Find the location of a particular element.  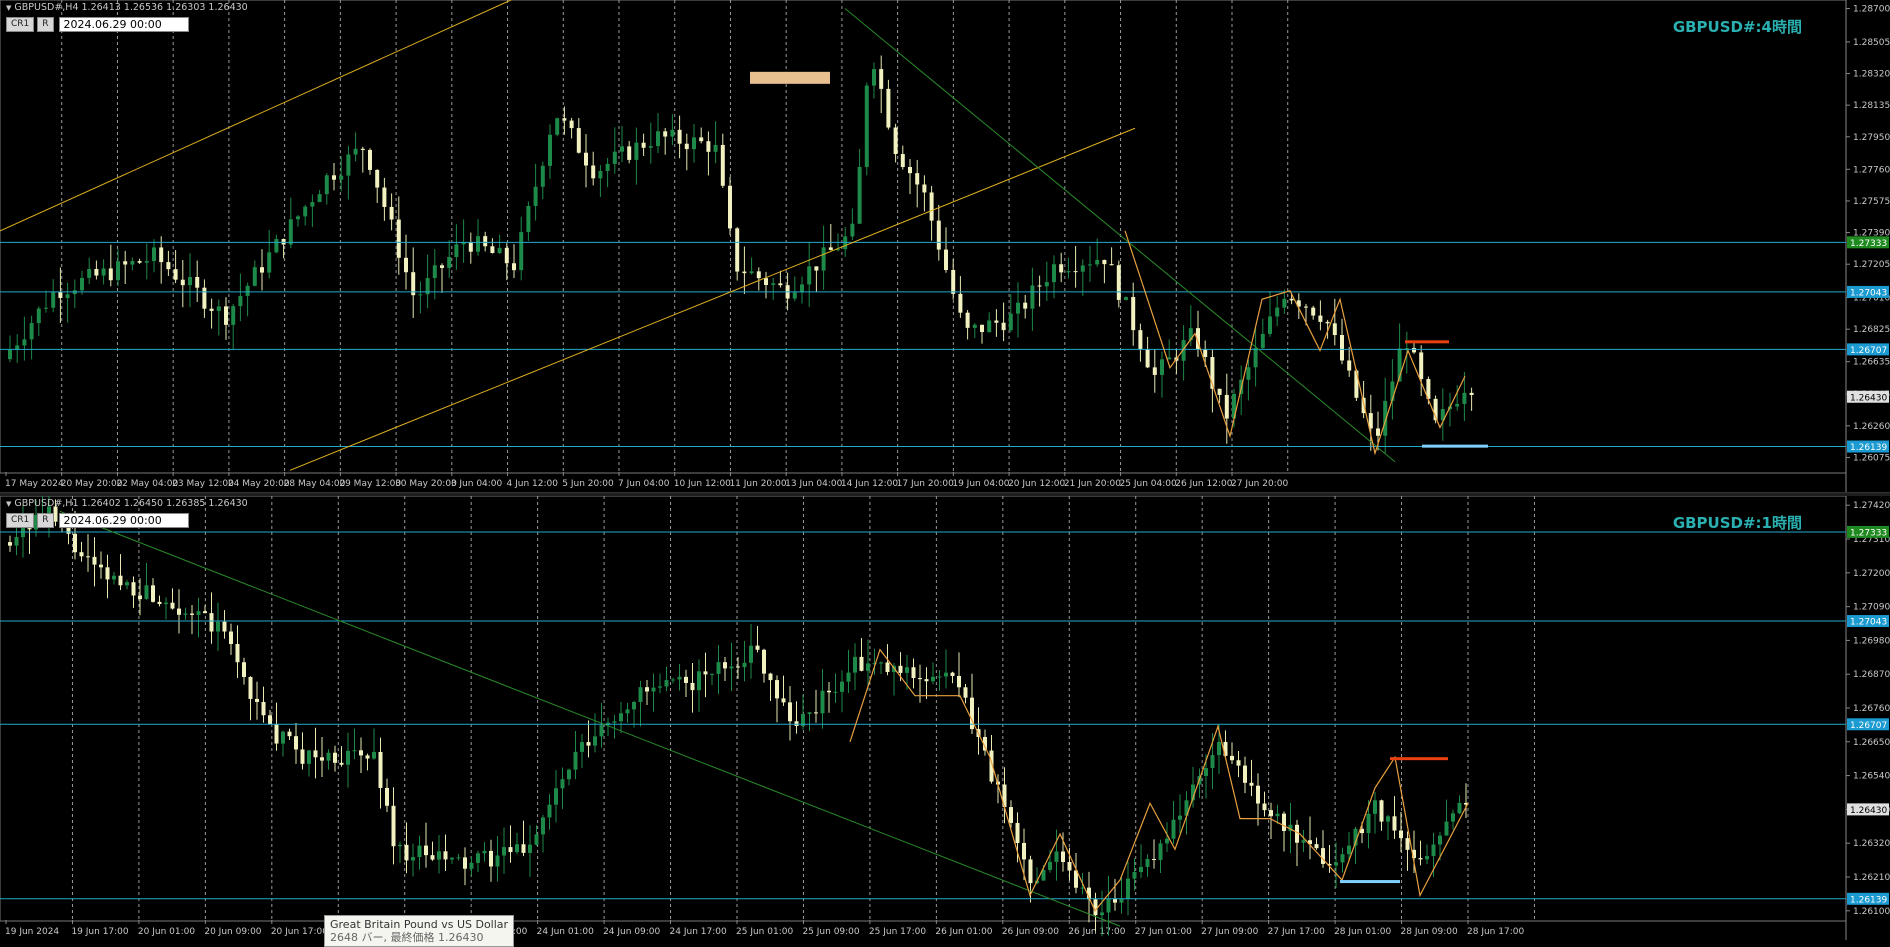

time-label: 26 Jun 01:00 is located at coordinates (963, 932).